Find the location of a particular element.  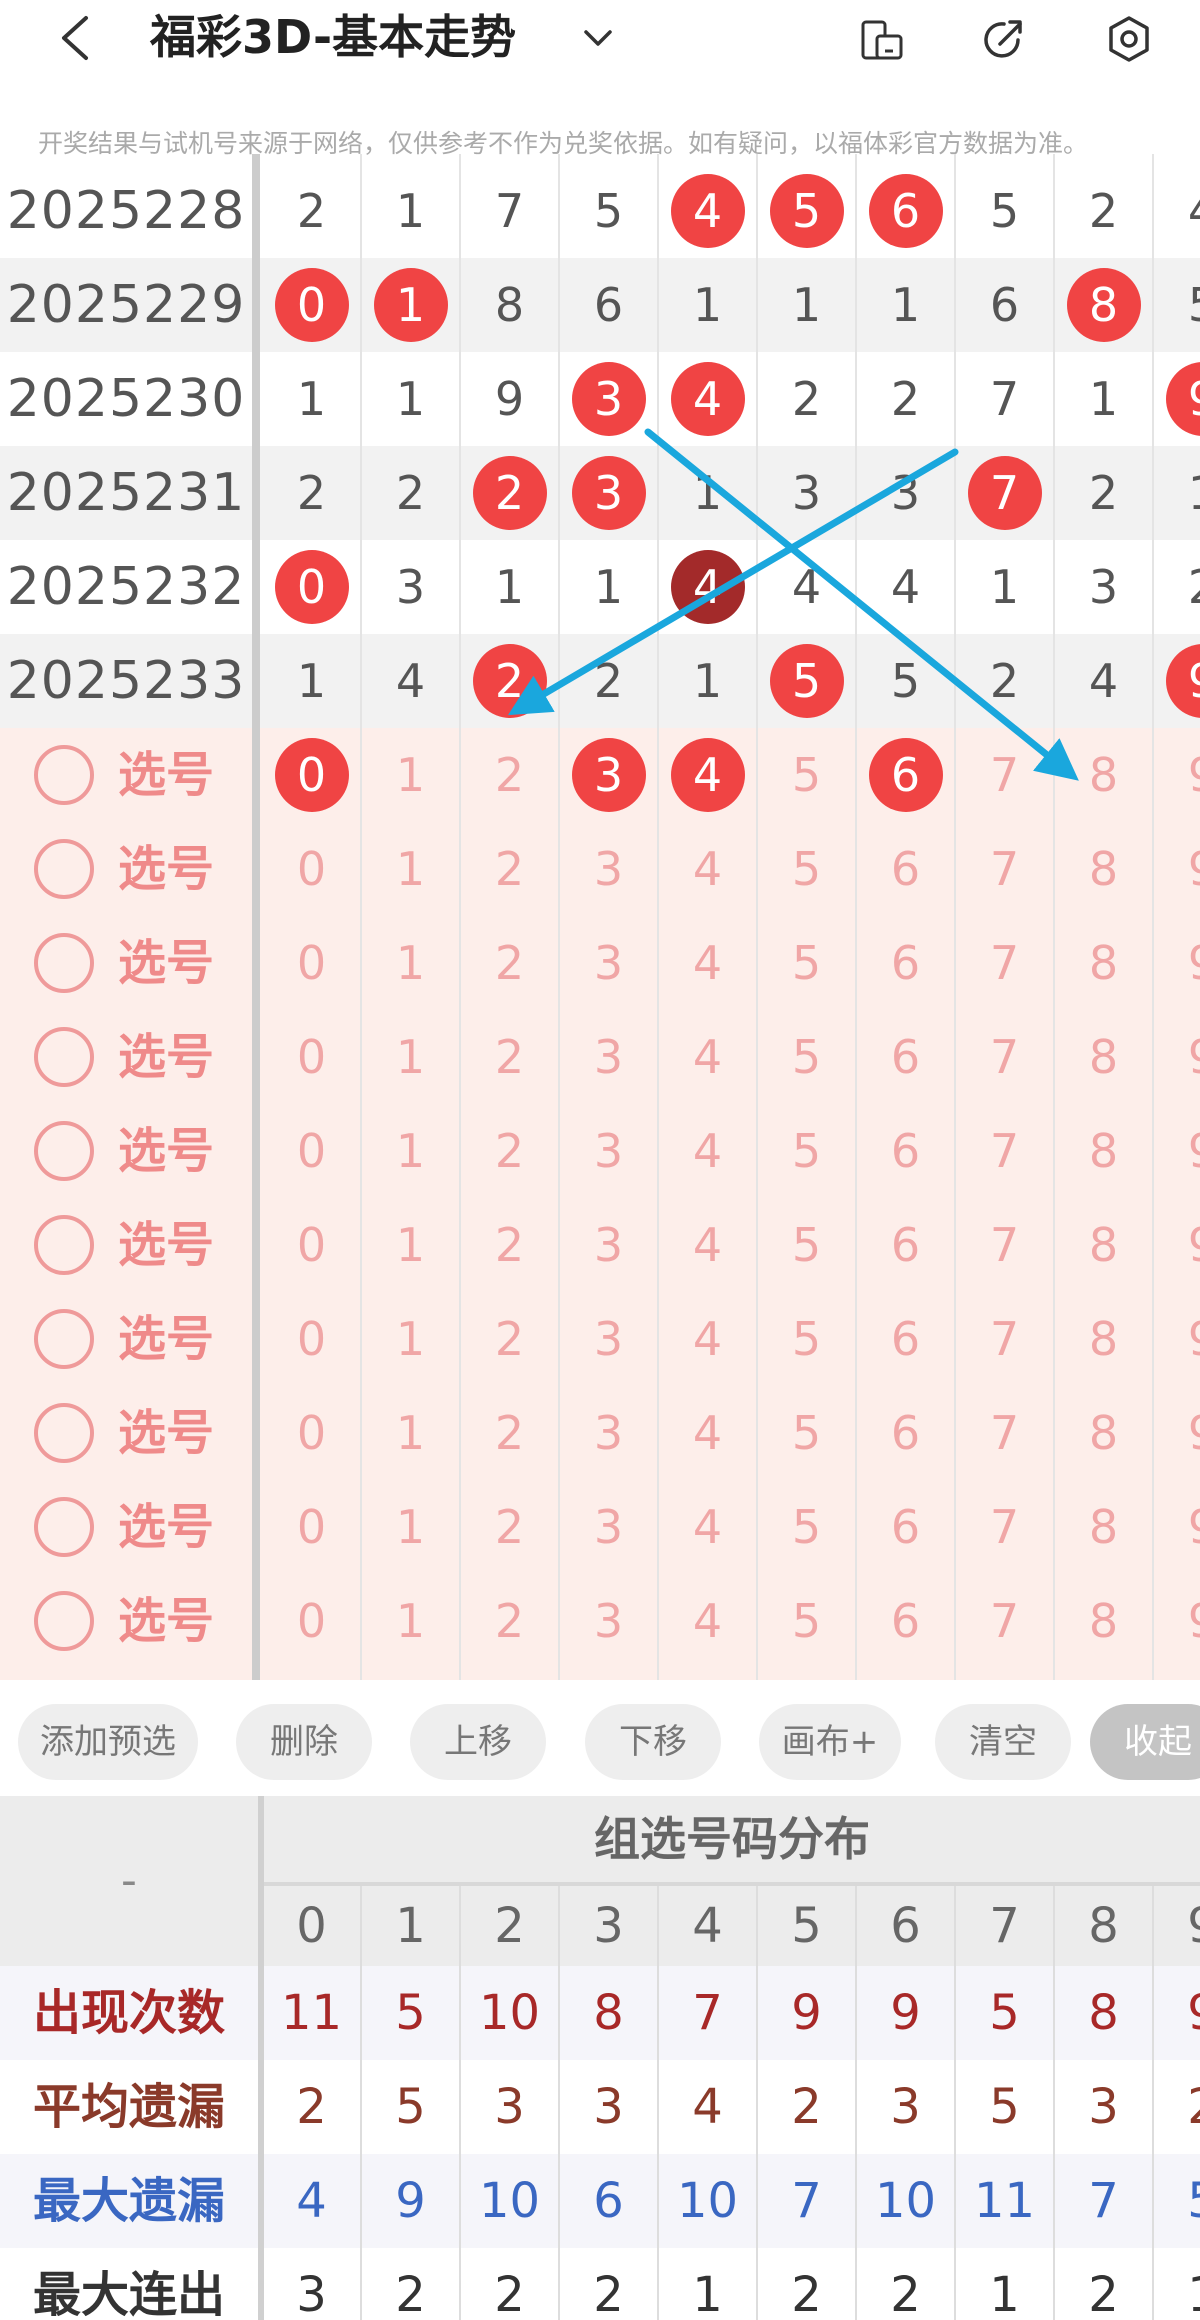

settings-icon is located at coordinates (1129, 39).